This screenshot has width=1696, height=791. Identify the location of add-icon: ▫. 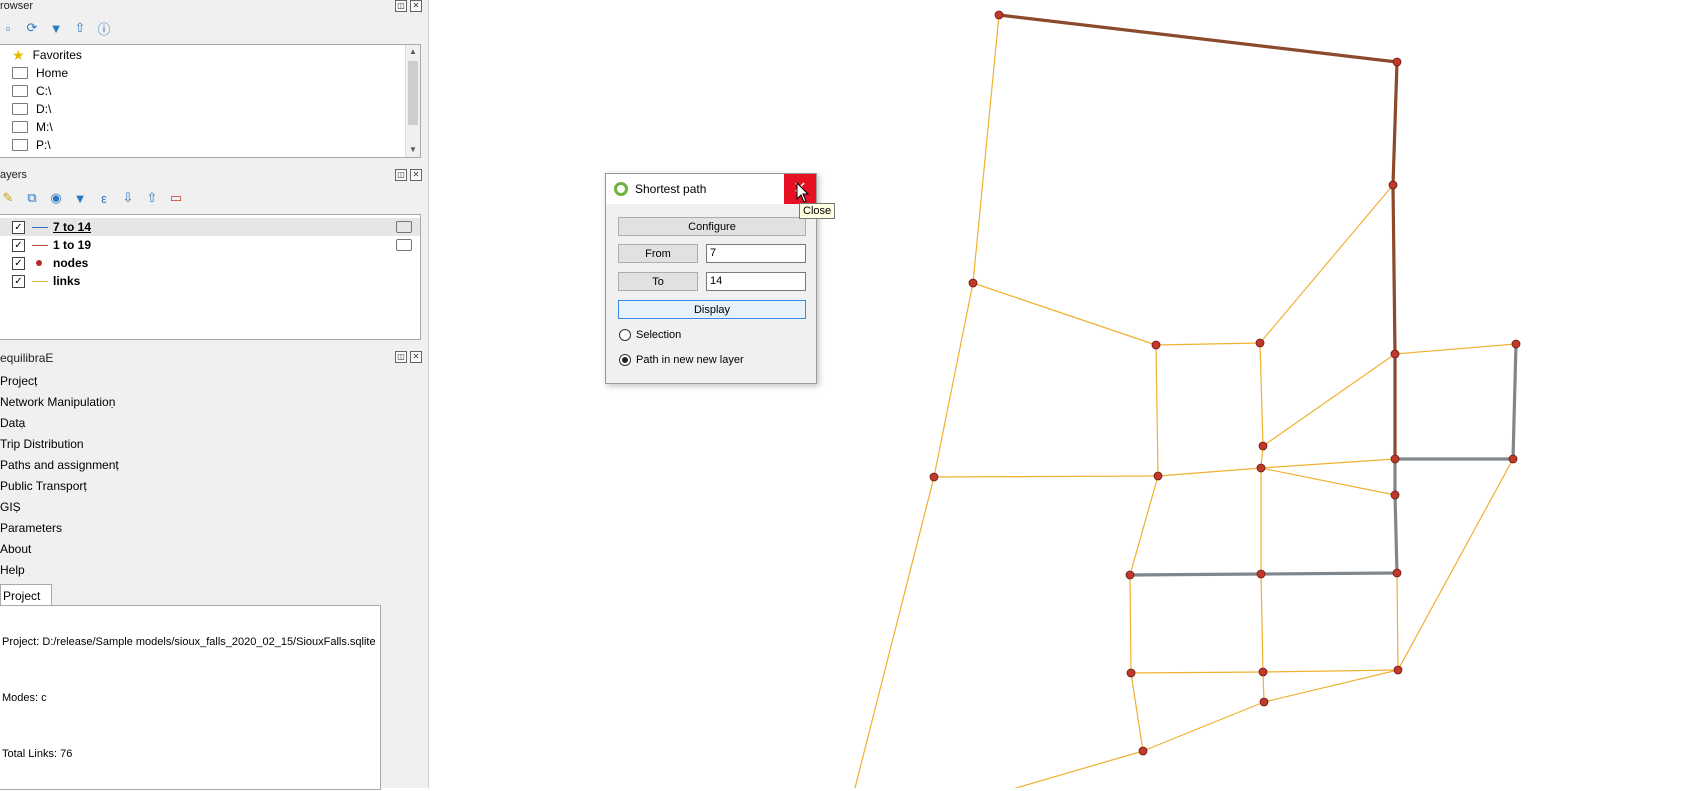
(8, 28).